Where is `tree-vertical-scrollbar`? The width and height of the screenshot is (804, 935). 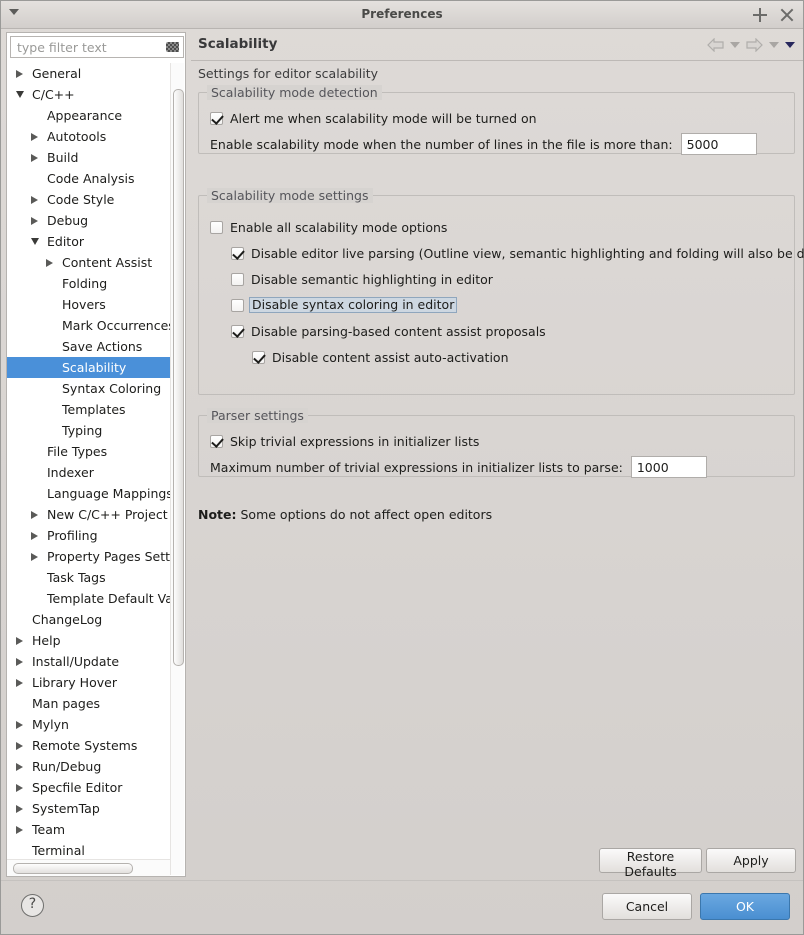
tree-vertical-scrollbar is located at coordinates (177, 469).